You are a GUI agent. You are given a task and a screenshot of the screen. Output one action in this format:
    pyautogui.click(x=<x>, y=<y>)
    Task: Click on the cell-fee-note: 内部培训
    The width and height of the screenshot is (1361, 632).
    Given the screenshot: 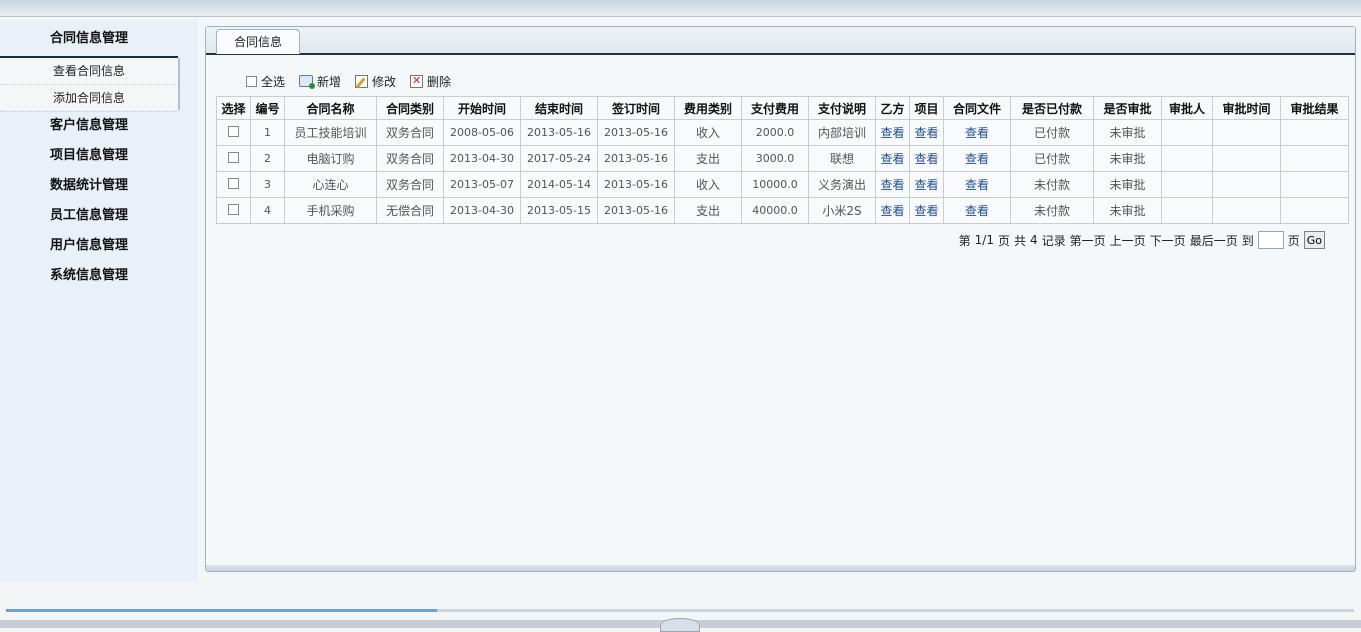 What is the action you would take?
    pyautogui.click(x=842, y=132)
    